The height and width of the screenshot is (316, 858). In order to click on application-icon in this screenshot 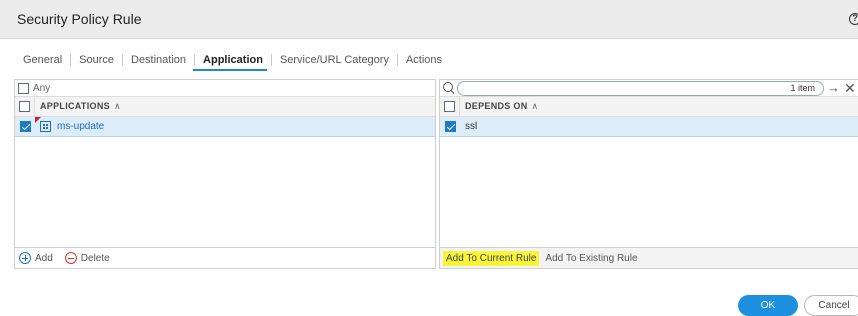, I will do `click(45, 126)`.